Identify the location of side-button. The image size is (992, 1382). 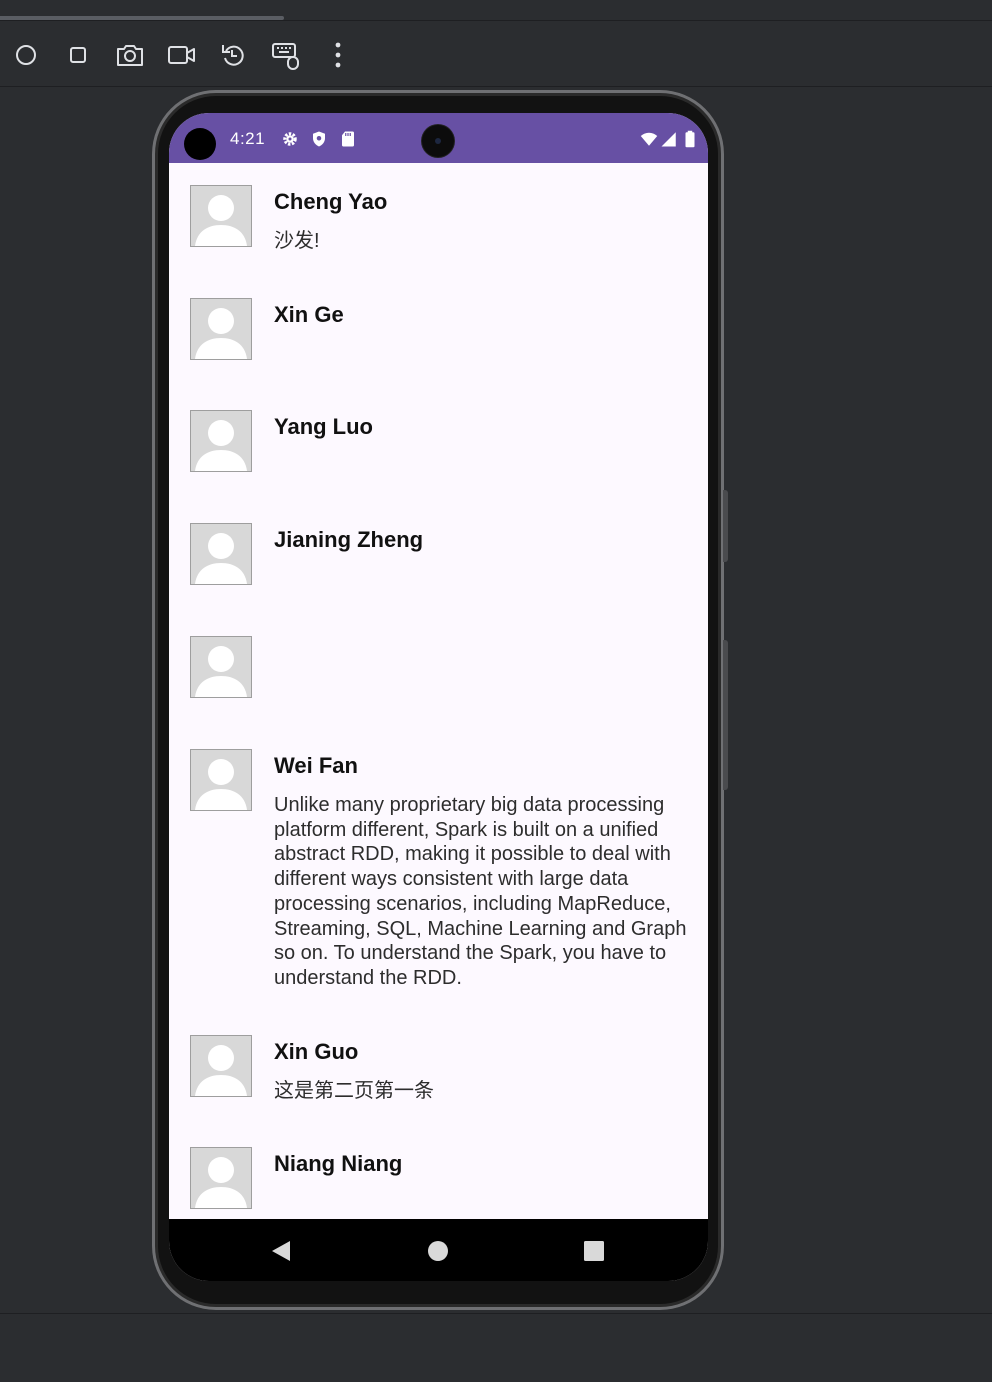
(725, 715).